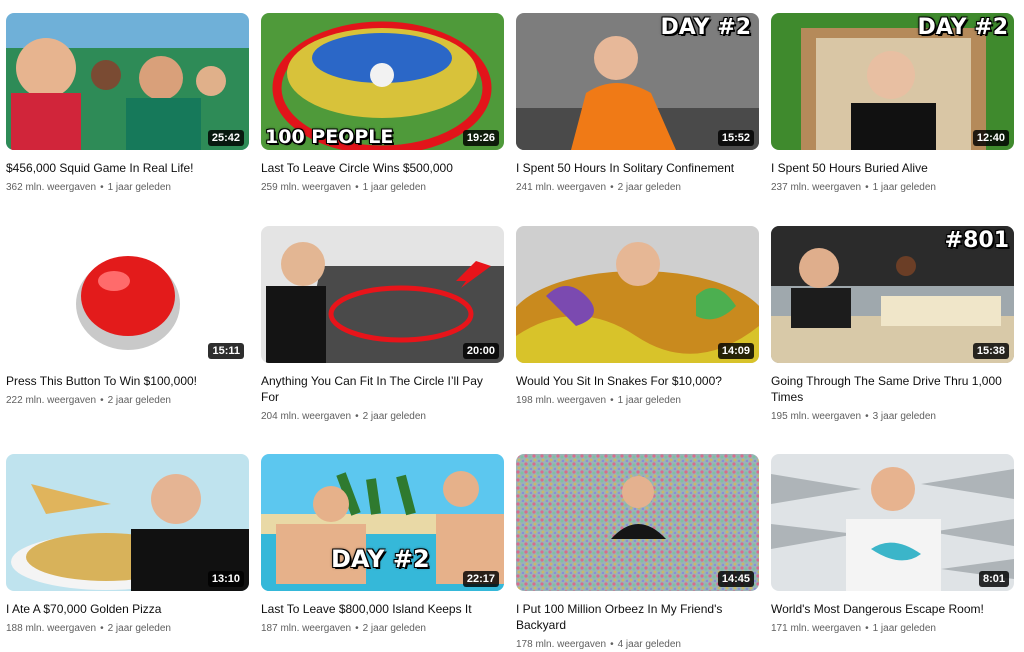 Image resolution: width=1024 pixels, height=652 pixels. I want to click on video-meta: 188 mln. weergaven • 2 jaar geleden, so click(127, 629).